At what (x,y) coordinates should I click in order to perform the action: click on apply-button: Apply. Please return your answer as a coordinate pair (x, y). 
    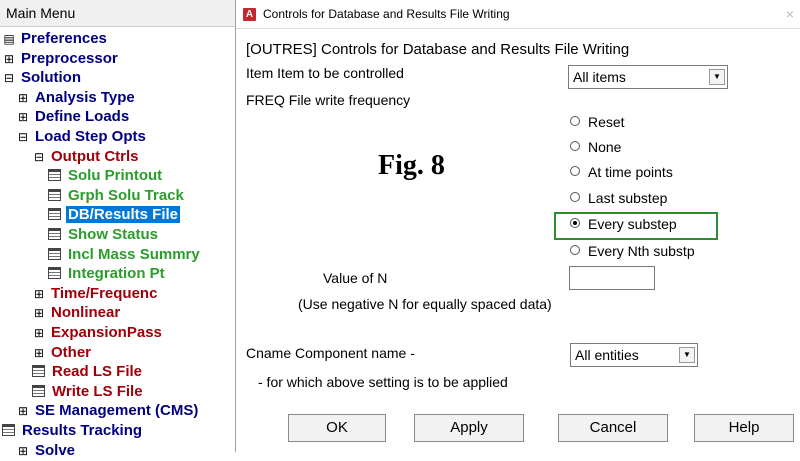
    Looking at the image, I should click on (469, 428).